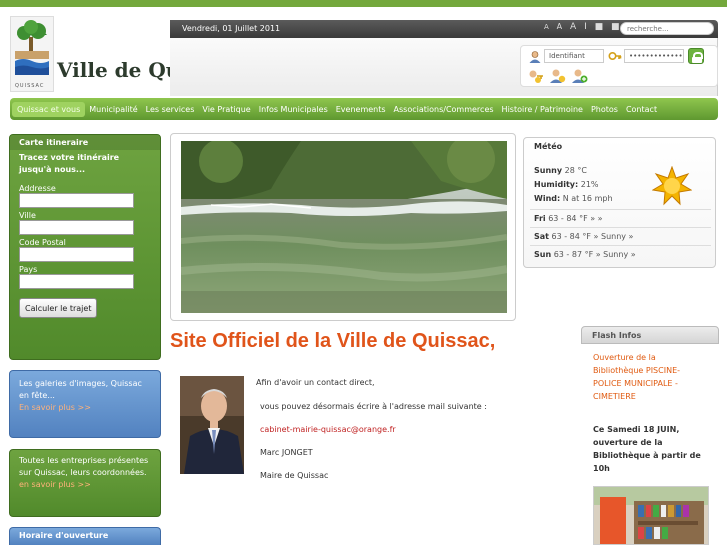 This screenshot has height=545, width=727. What do you see at coordinates (592, 236) in the screenshot?
I see `forecast-range: 63 - 84 °F » Sunny »` at bounding box center [592, 236].